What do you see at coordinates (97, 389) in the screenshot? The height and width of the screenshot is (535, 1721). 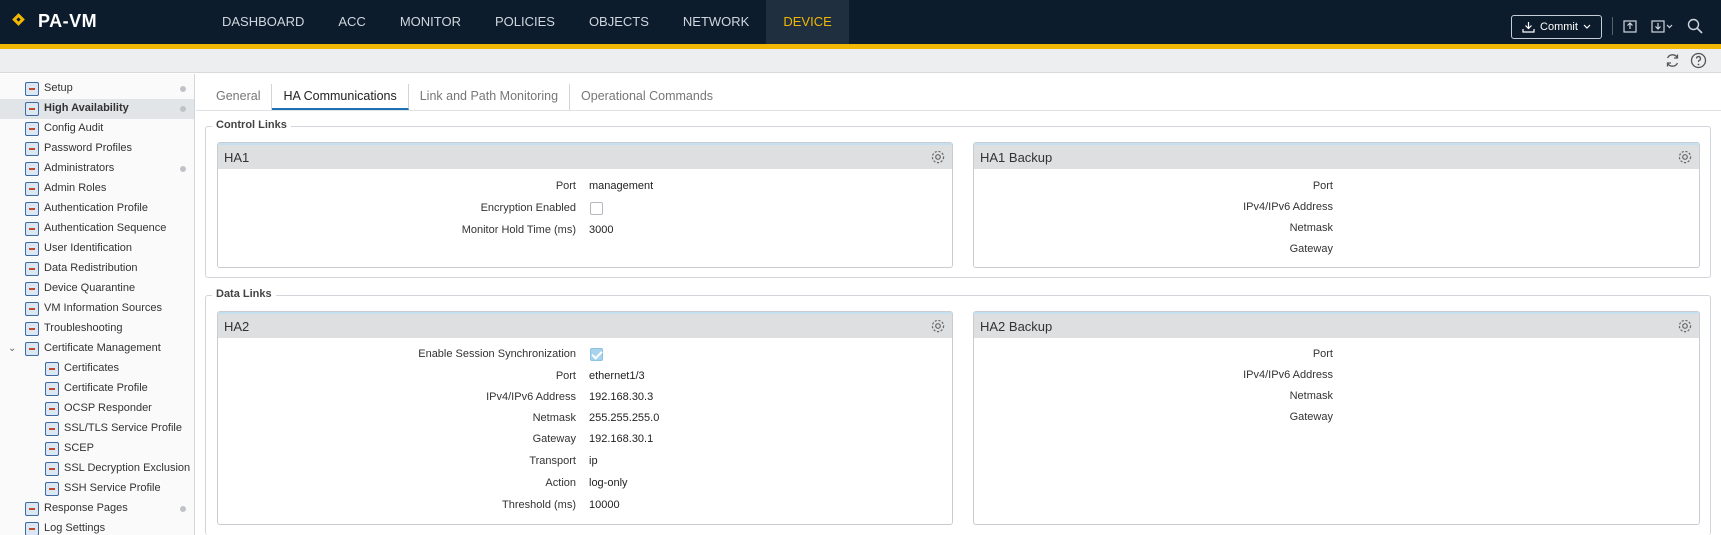 I see `sidebar-item-certificate-profile: Certificate Profile` at bounding box center [97, 389].